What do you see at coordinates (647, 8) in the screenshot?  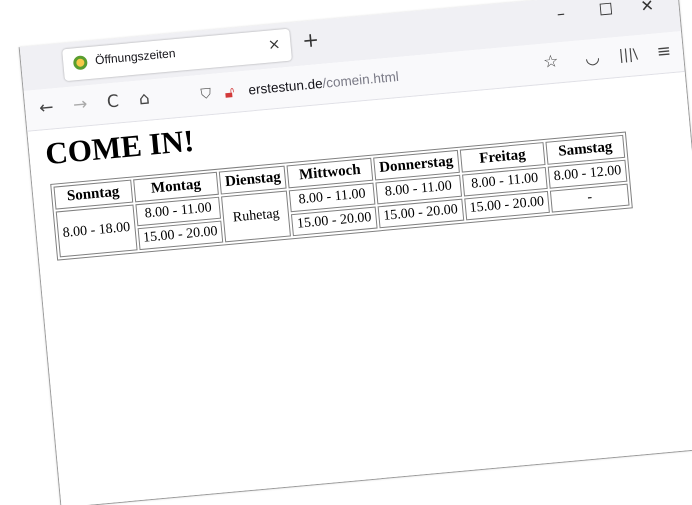 I see `close-window-button: ✕` at bounding box center [647, 8].